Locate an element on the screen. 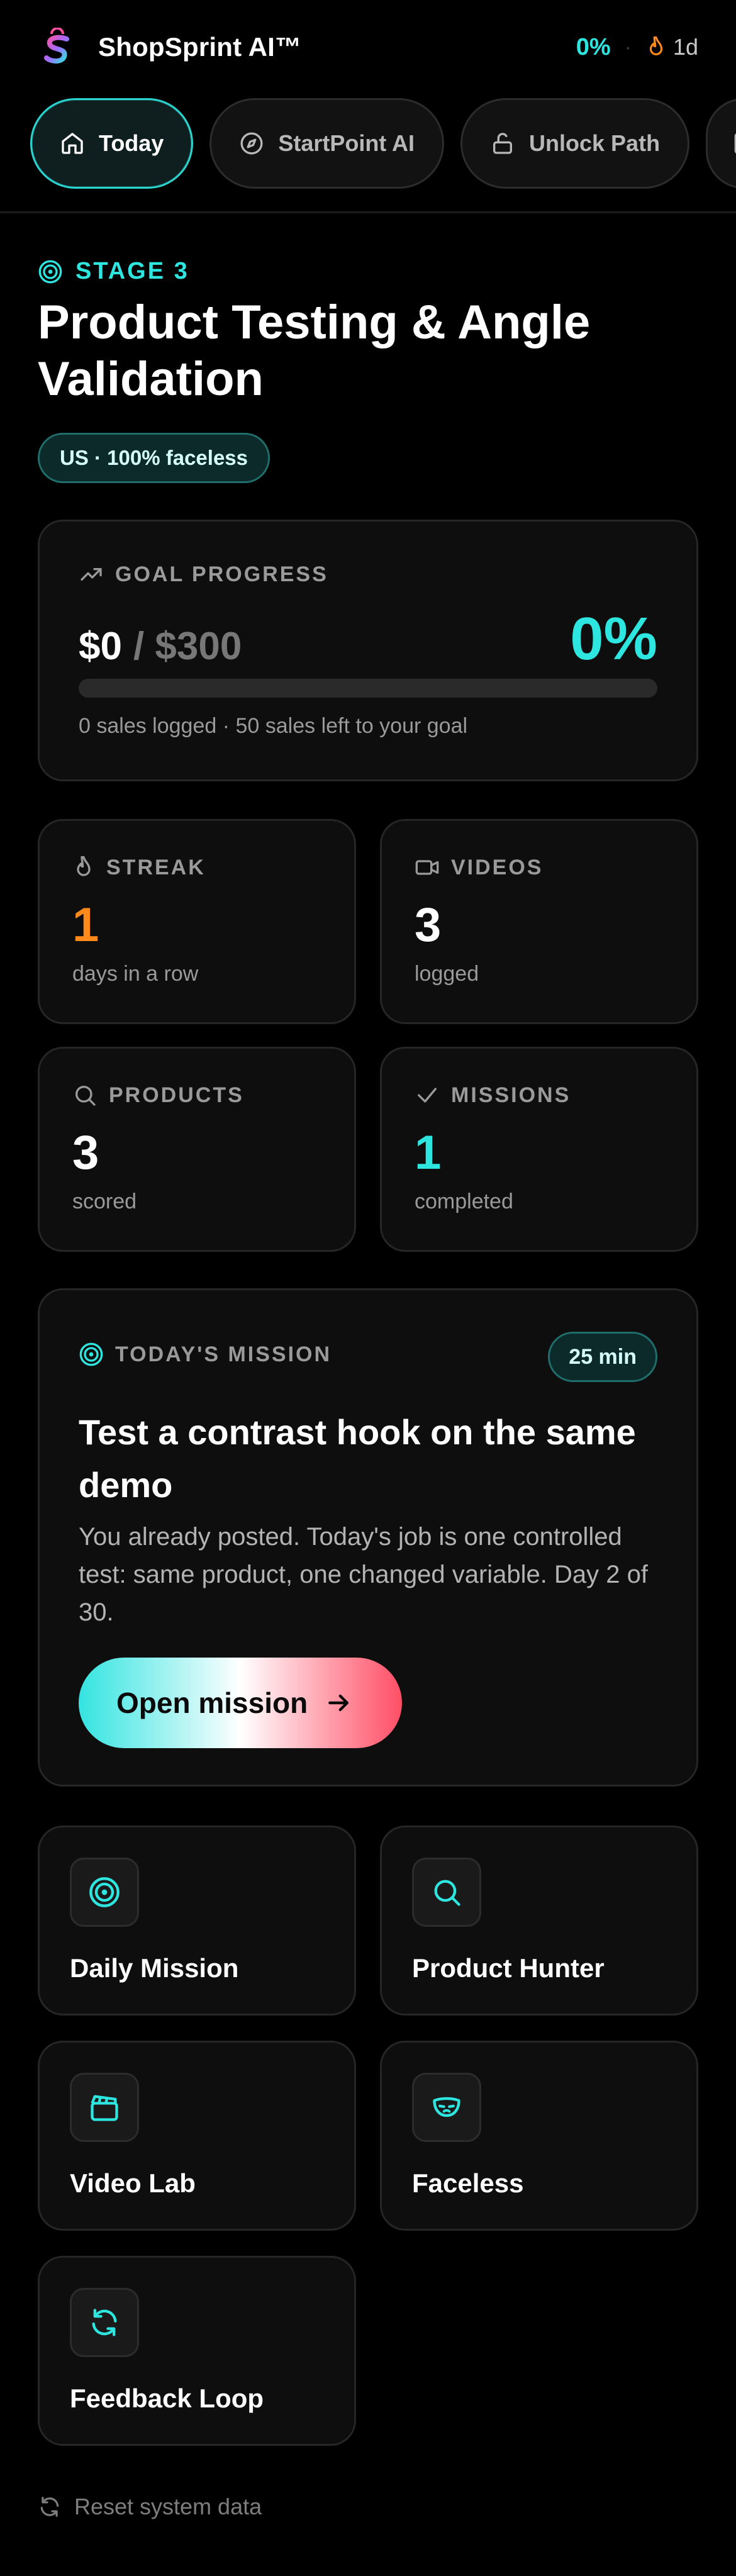 The height and width of the screenshot is (2576, 736). header-status: 0% · 1d is located at coordinates (637, 47).